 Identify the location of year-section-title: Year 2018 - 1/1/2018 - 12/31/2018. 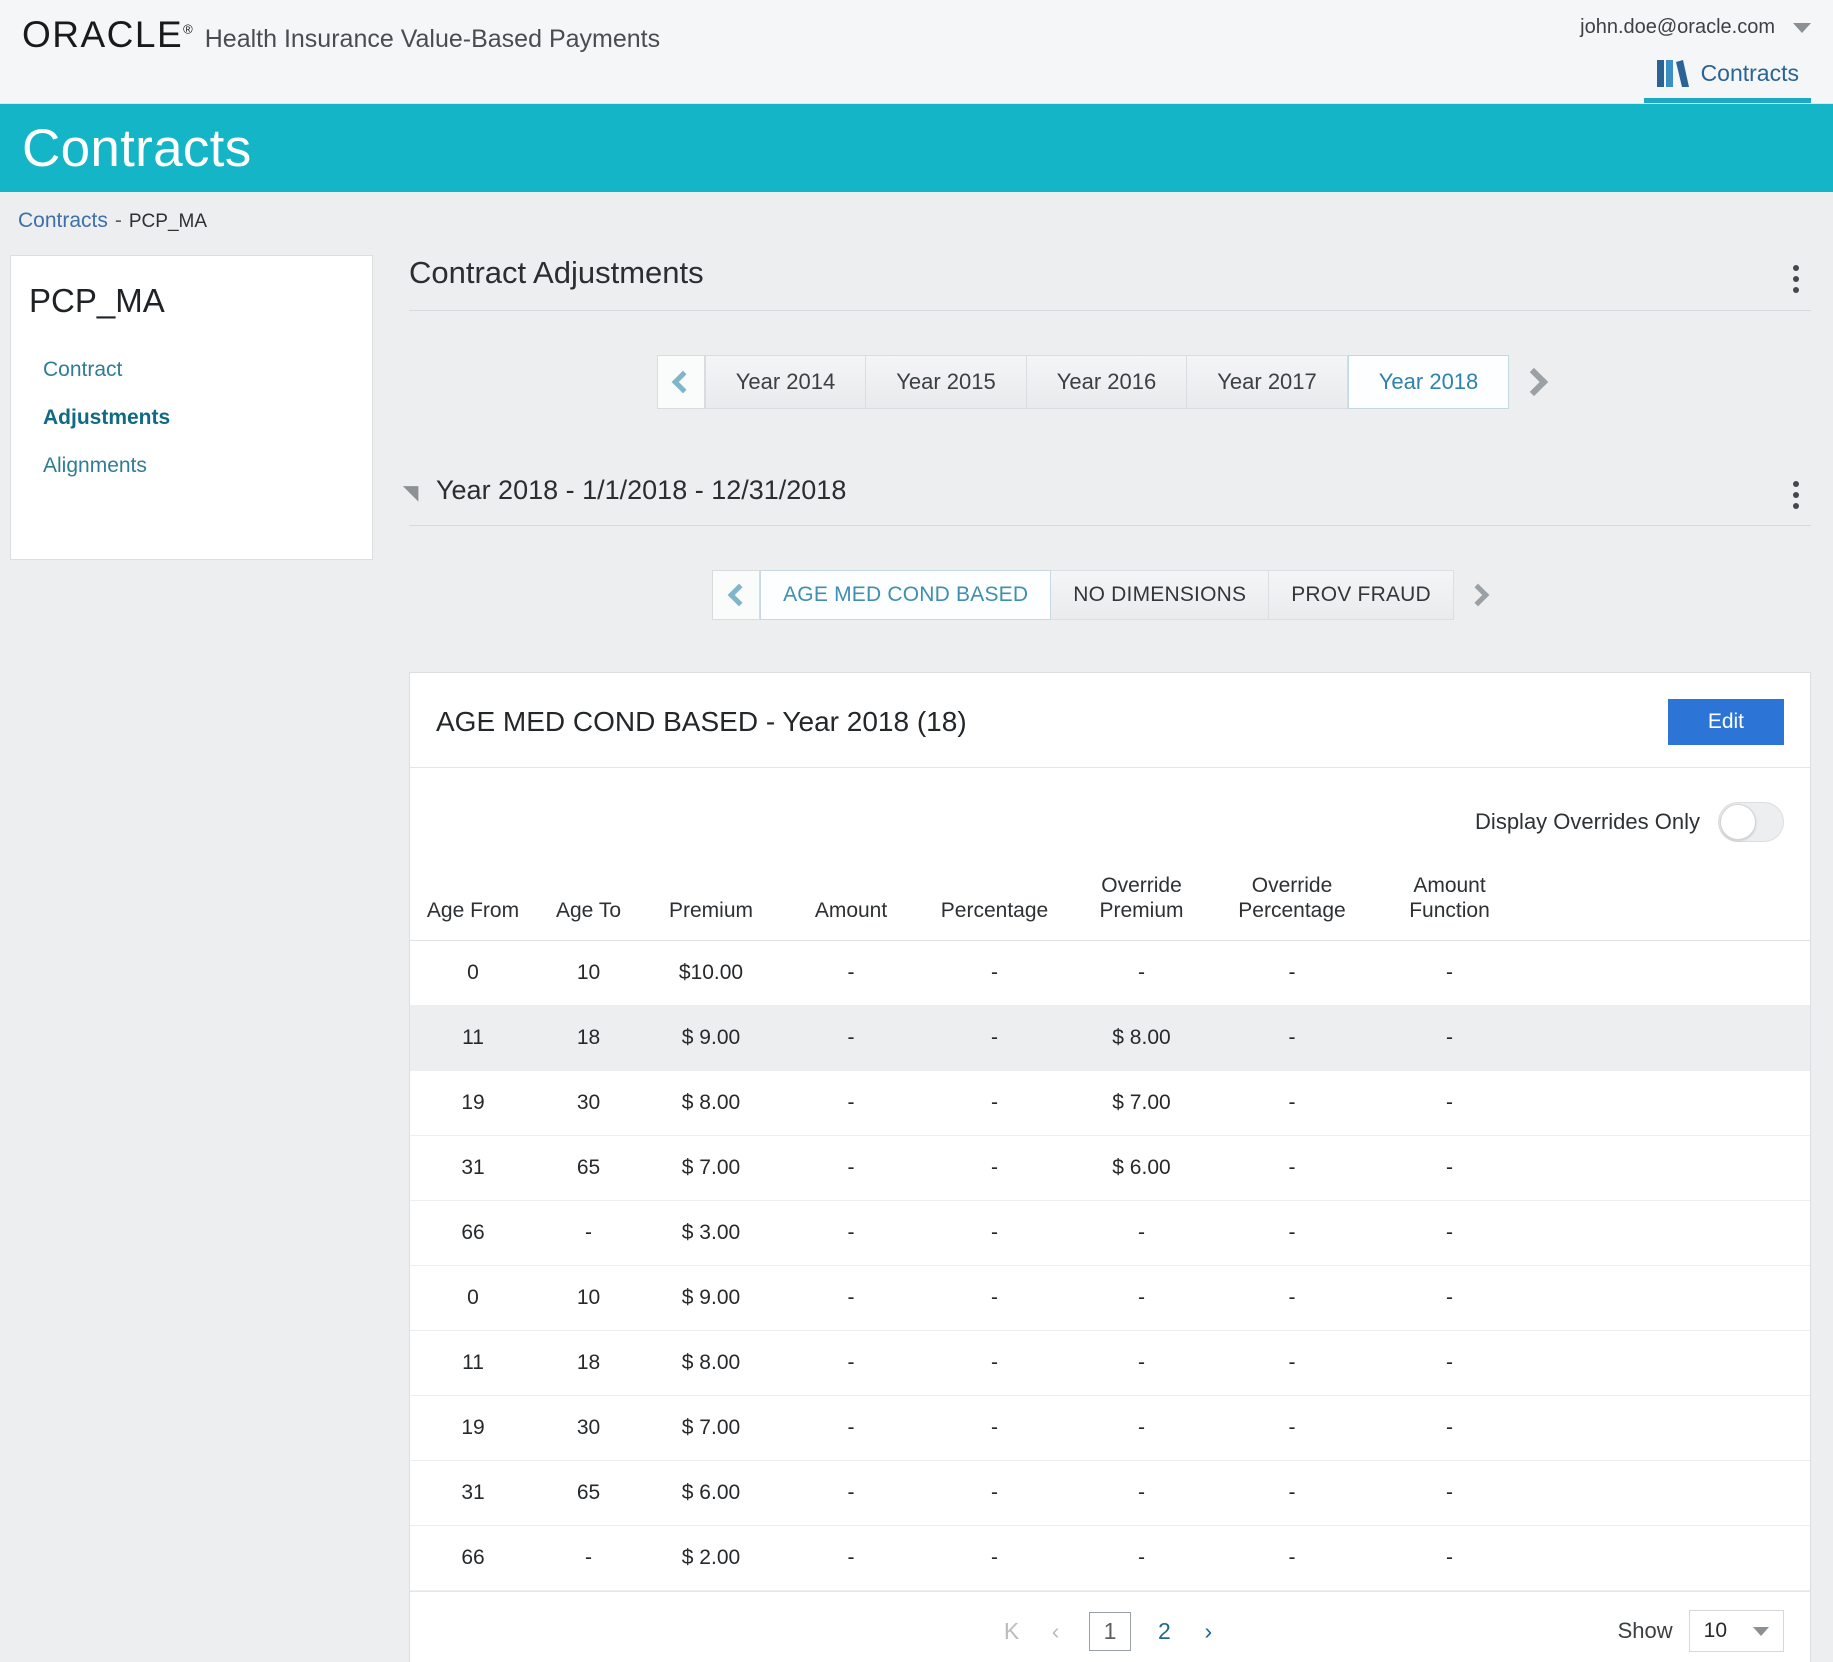
(641, 489).